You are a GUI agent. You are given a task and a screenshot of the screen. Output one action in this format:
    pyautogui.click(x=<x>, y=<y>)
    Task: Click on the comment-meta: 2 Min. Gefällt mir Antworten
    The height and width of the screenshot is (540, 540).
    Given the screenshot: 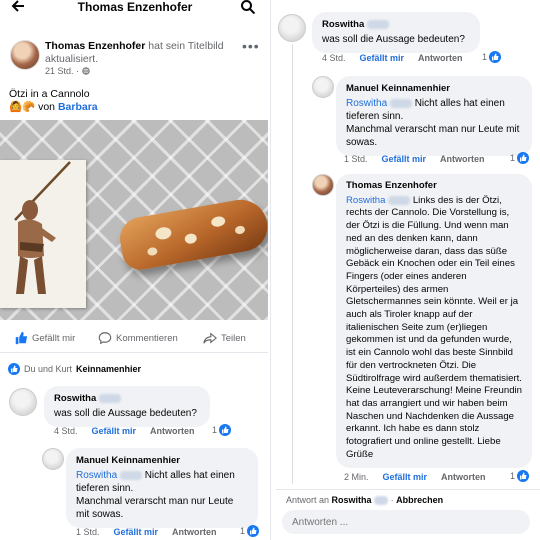 What is the action you would take?
    pyautogui.click(x=415, y=477)
    